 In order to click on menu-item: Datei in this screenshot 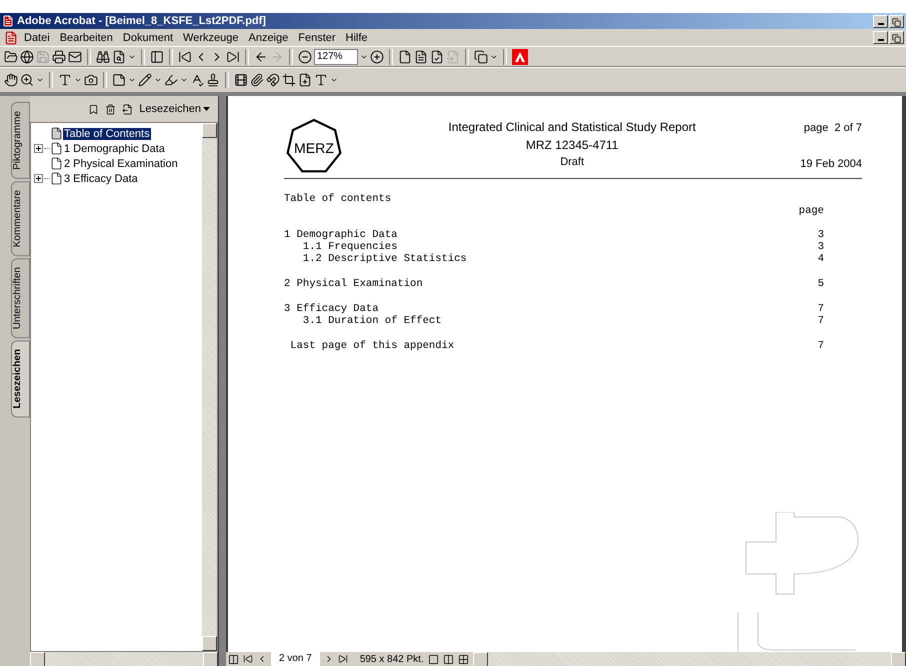, I will do `click(37, 38)`.